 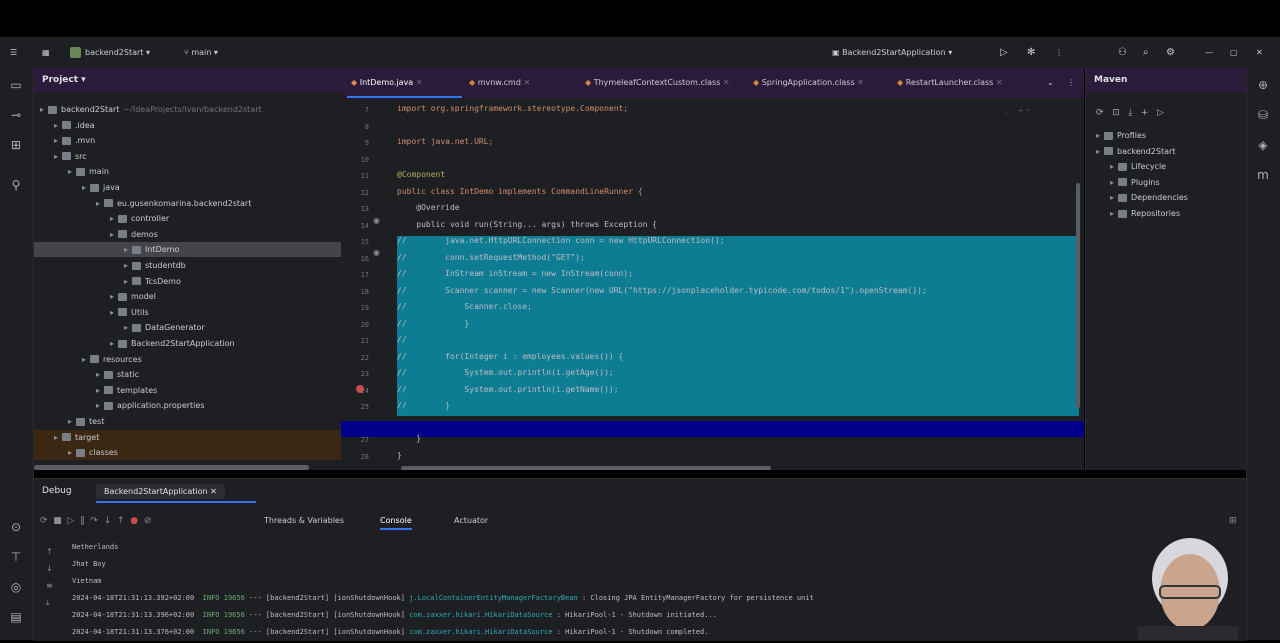 What do you see at coordinates (187, 218) in the screenshot?
I see `tree-row: ▸ controller` at bounding box center [187, 218].